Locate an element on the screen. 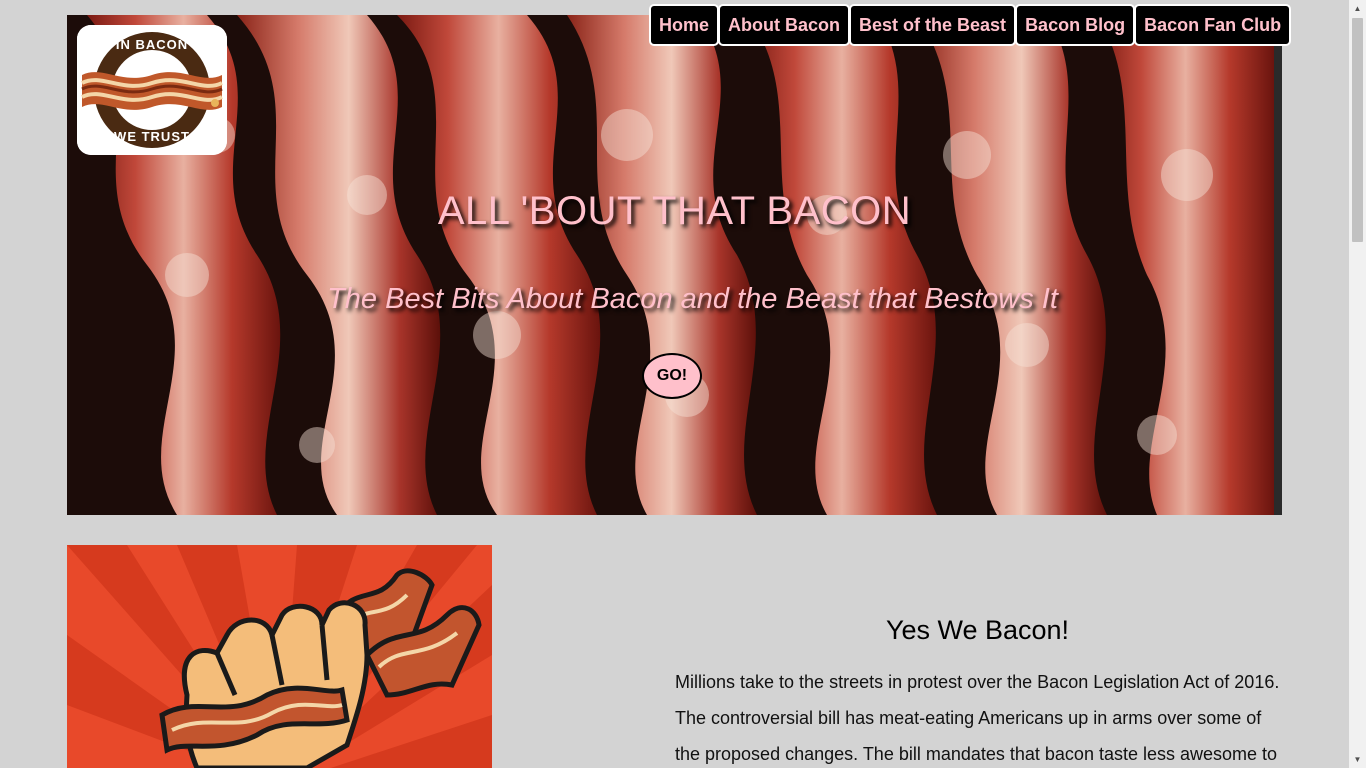 The height and width of the screenshot is (768, 1366). nav-item-about-bacon: About Bacon is located at coordinates (784, 25).